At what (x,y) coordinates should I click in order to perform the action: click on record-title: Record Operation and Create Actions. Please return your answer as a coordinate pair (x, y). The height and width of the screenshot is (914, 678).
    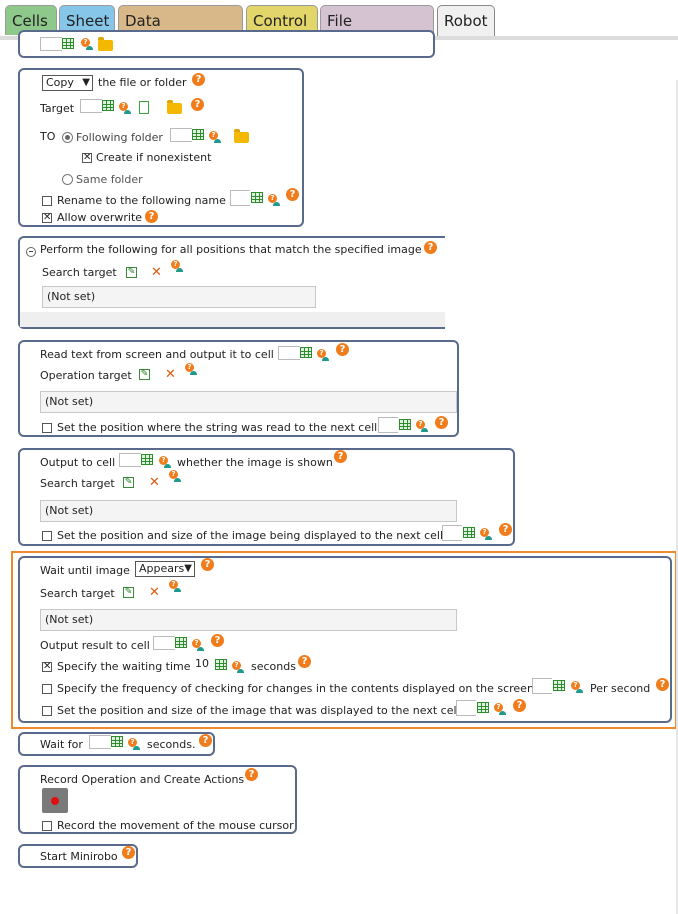
    Looking at the image, I should click on (142, 779).